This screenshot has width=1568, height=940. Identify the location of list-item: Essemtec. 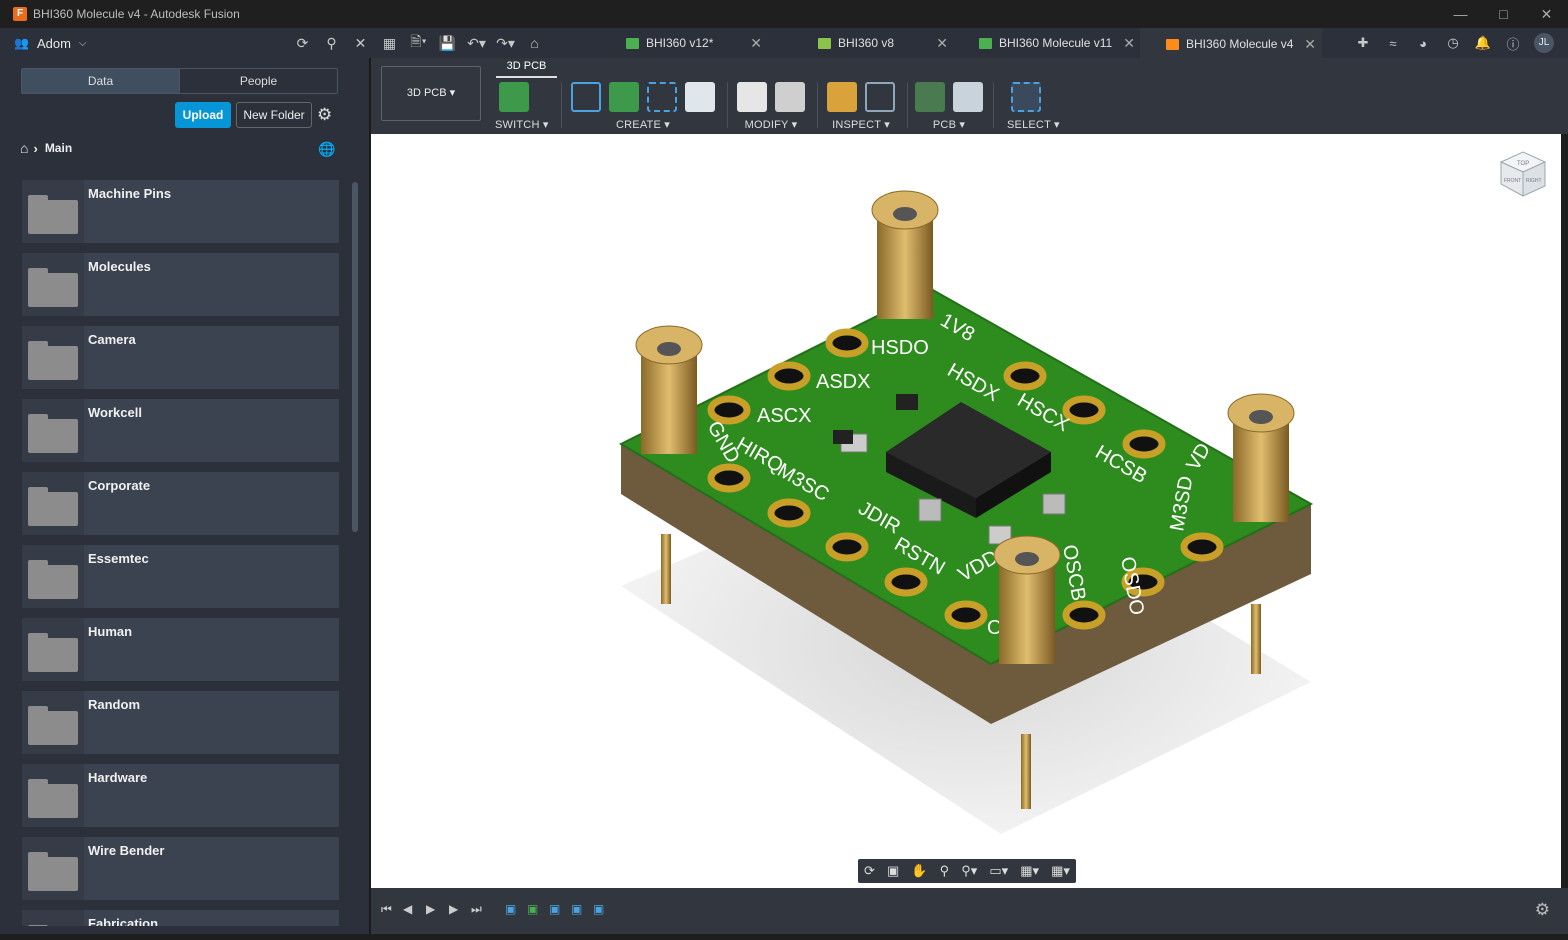
(180, 576).